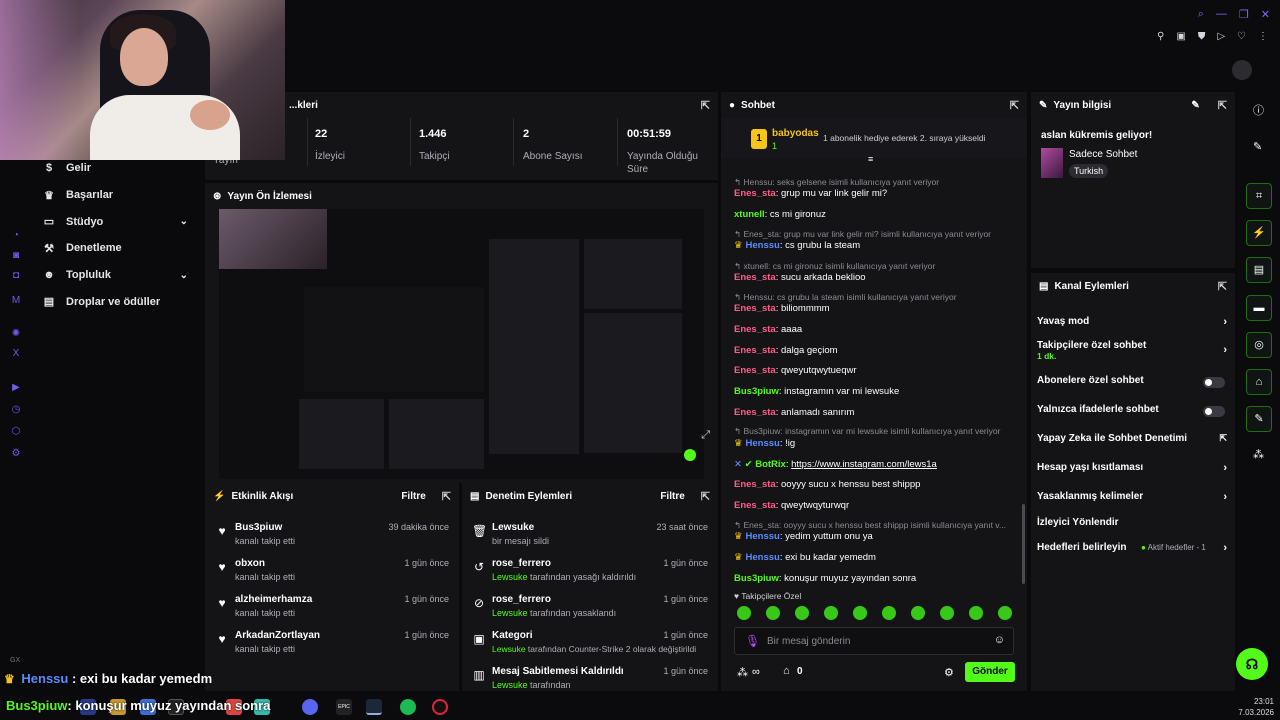 The image size is (1280, 720). I want to click on recent-icon: ◔, so click(16, 236).